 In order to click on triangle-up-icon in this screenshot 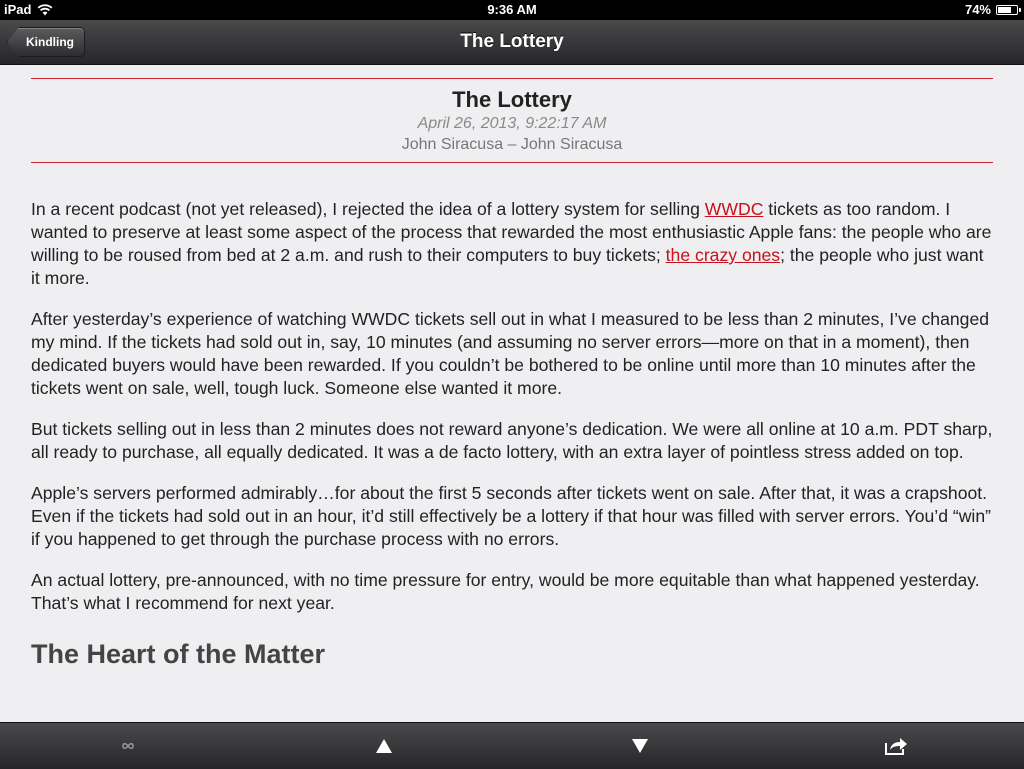, I will do `click(384, 746)`.